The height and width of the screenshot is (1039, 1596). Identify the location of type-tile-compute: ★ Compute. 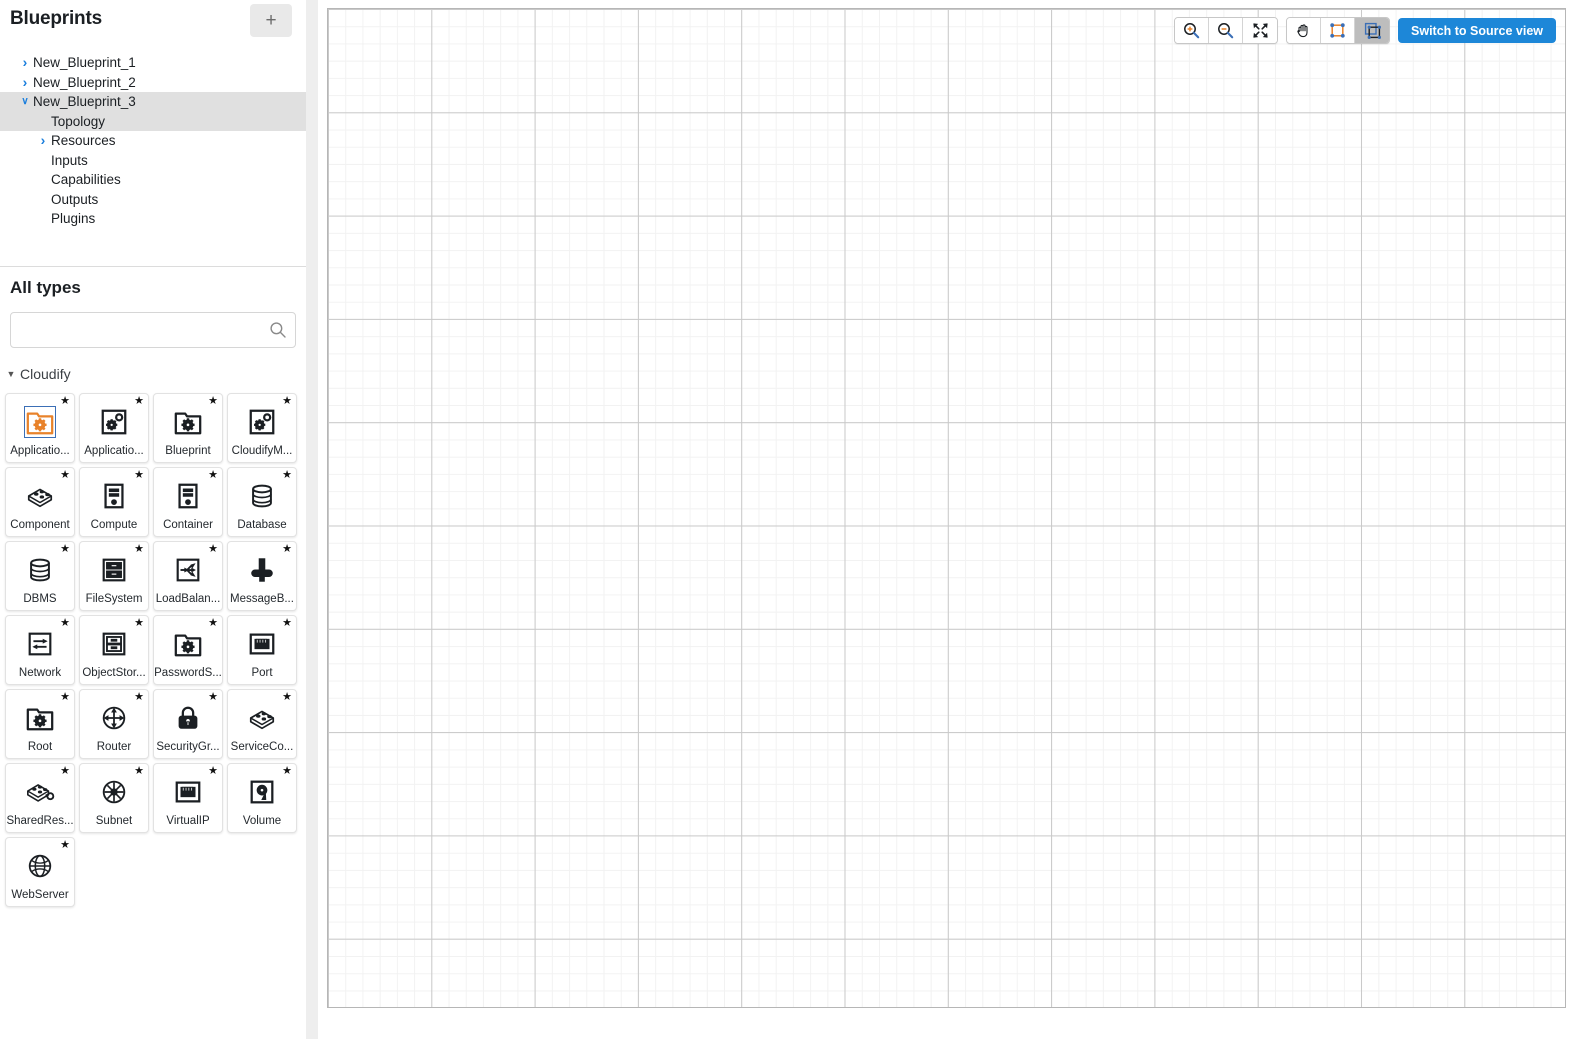
(114, 502).